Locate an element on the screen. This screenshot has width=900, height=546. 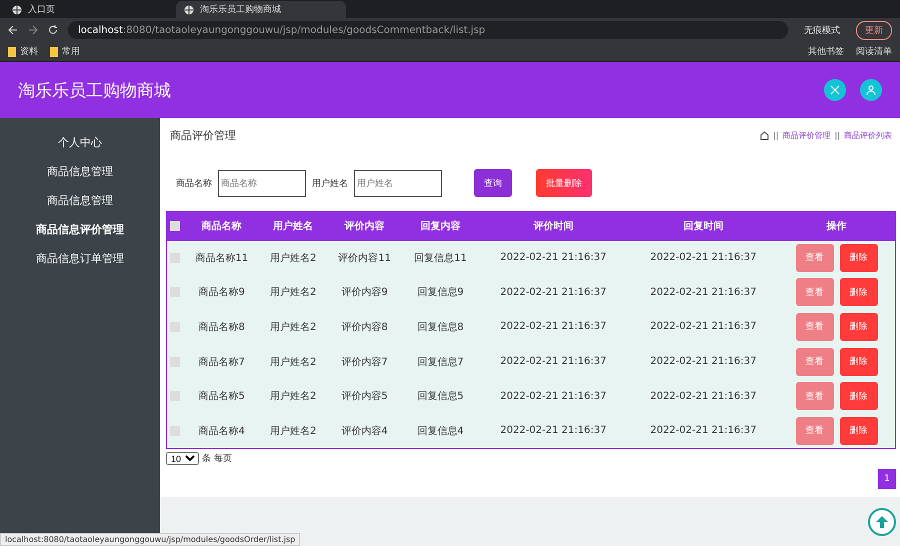
table-cell: 商品名称5 is located at coordinates (222, 396).